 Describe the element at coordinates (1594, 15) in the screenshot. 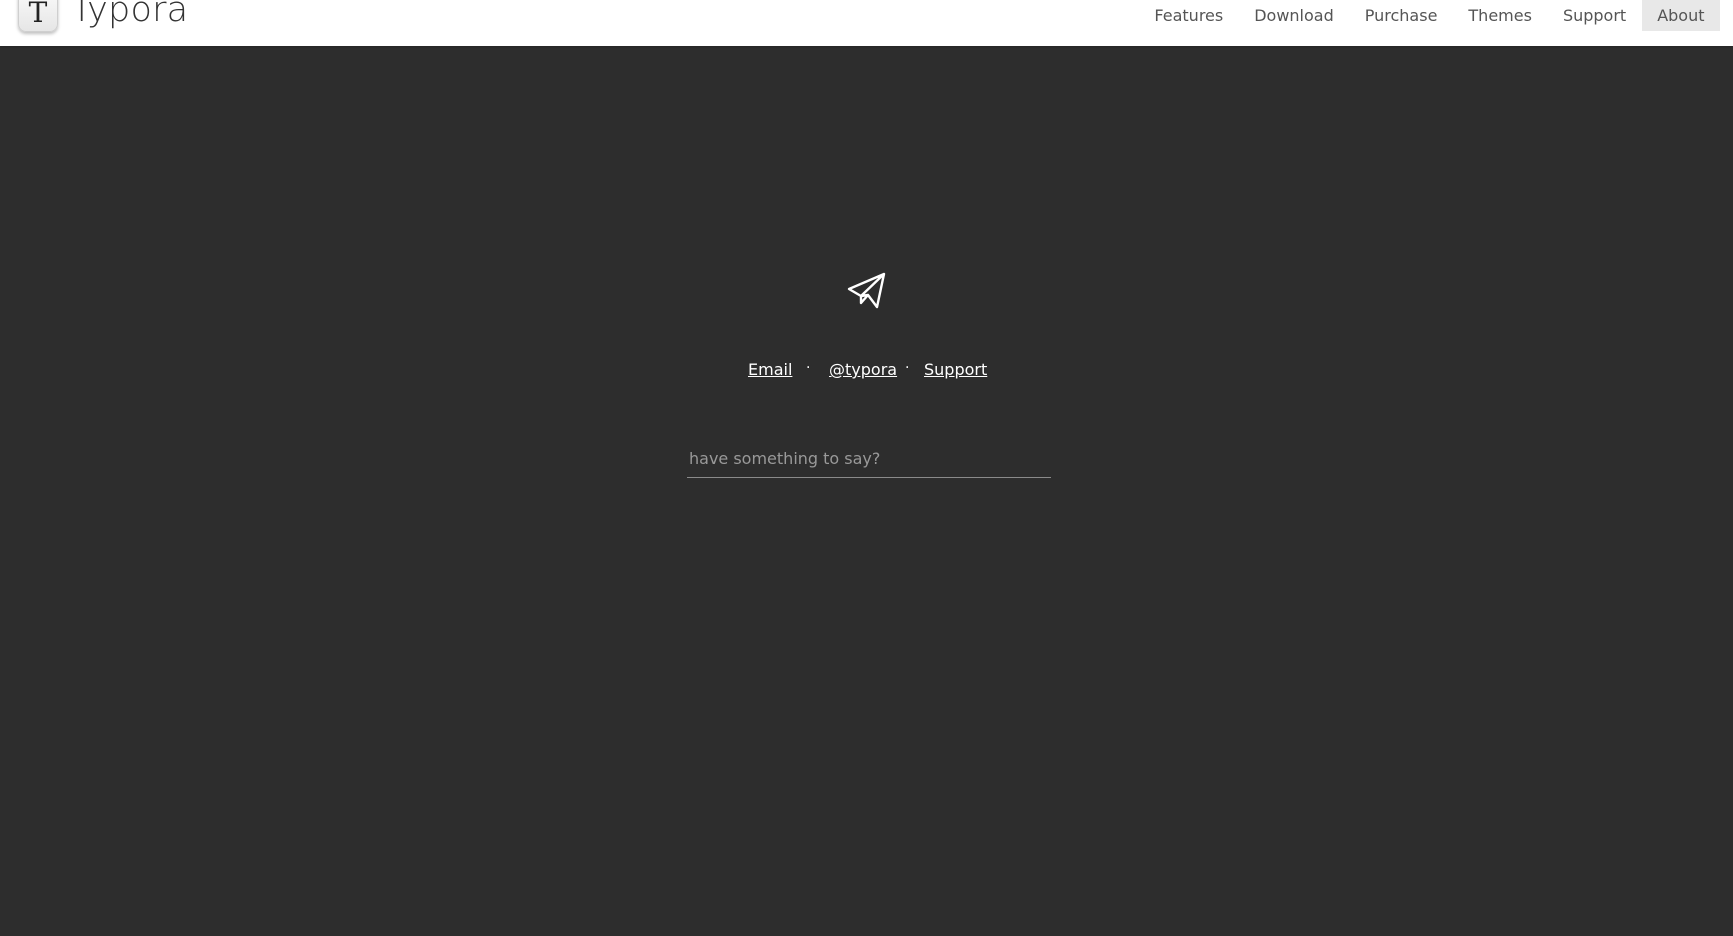

I see `nav-support: Support` at that location.